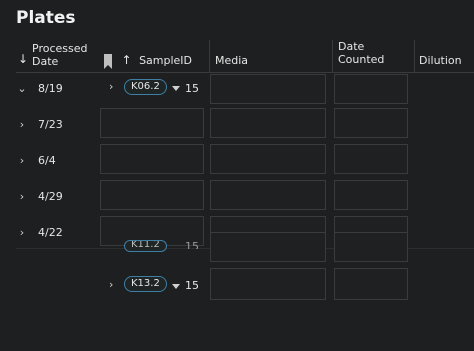  I want to click on sampleid-header: ↑ SampleID, so click(154, 61).